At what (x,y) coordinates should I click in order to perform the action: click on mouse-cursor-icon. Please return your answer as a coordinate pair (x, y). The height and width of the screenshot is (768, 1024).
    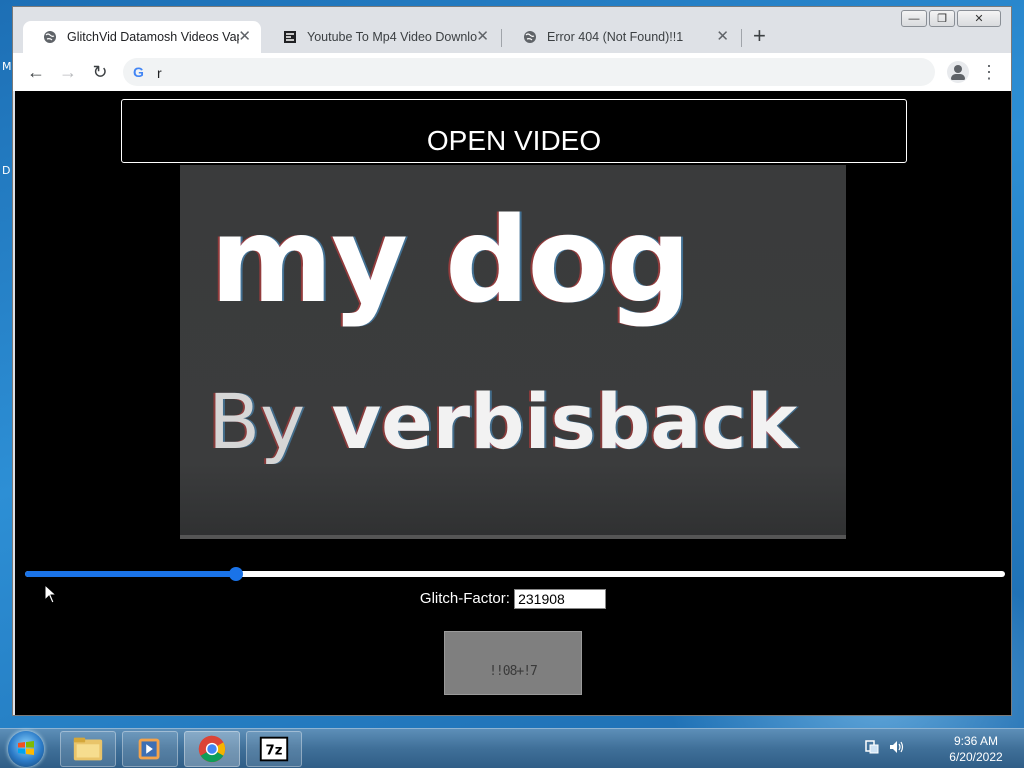
    Looking at the image, I should click on (51, 594).